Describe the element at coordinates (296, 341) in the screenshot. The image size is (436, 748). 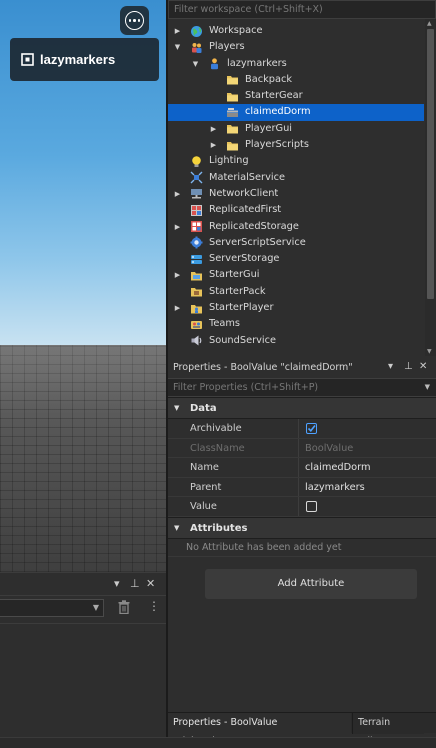
I see `explorer-item-soundservice: SoundService` at that location.